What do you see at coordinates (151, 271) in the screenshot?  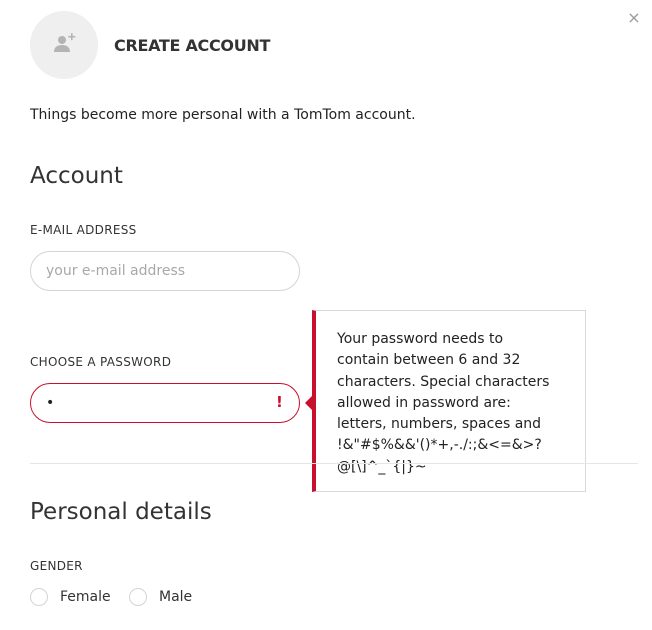 I see `email-field` at bounding box center [151, 271].